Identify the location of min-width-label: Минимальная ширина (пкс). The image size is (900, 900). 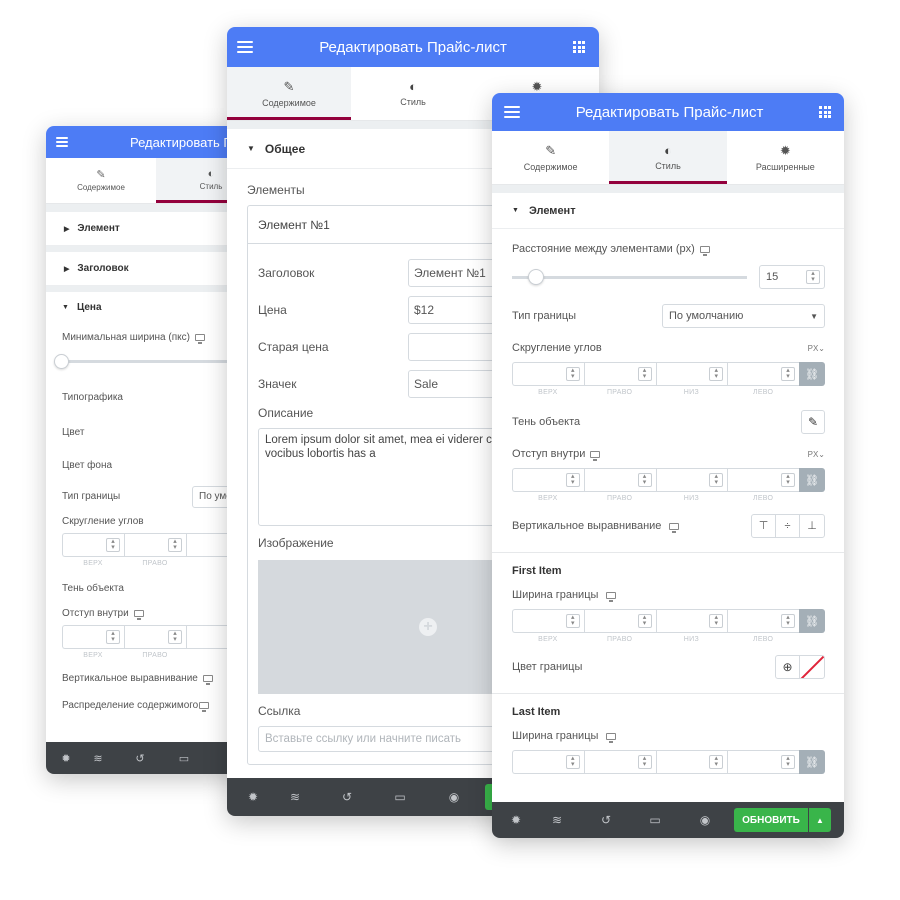
(126, 337).